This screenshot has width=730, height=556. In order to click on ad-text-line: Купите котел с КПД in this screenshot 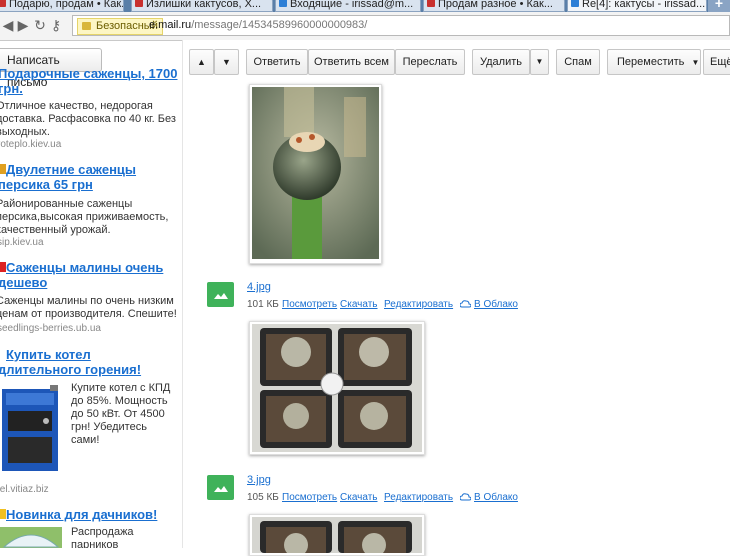, I will do `click(121, 388)`.